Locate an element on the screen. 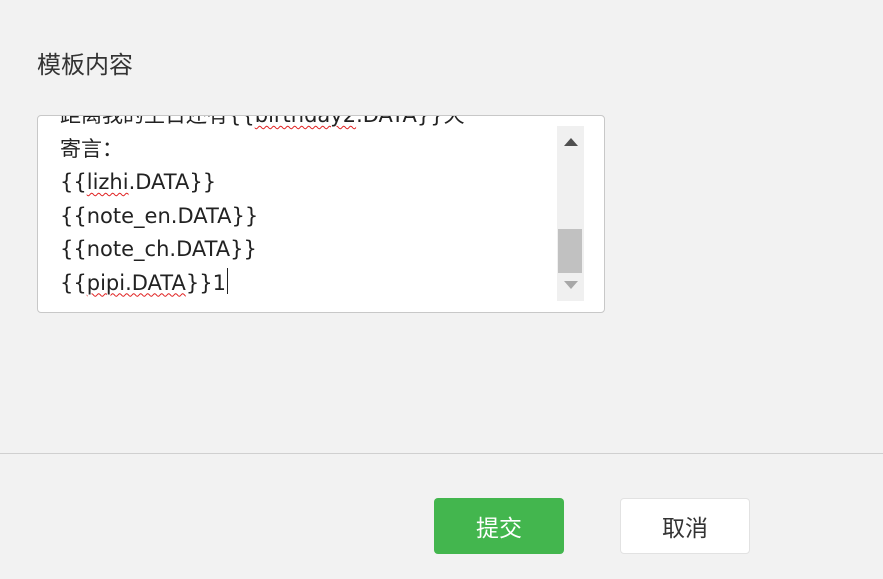 This screenshot has height=579, width=883. textarea-line: {{pipi.DATA}}1 is located at coordinates (262, 284).